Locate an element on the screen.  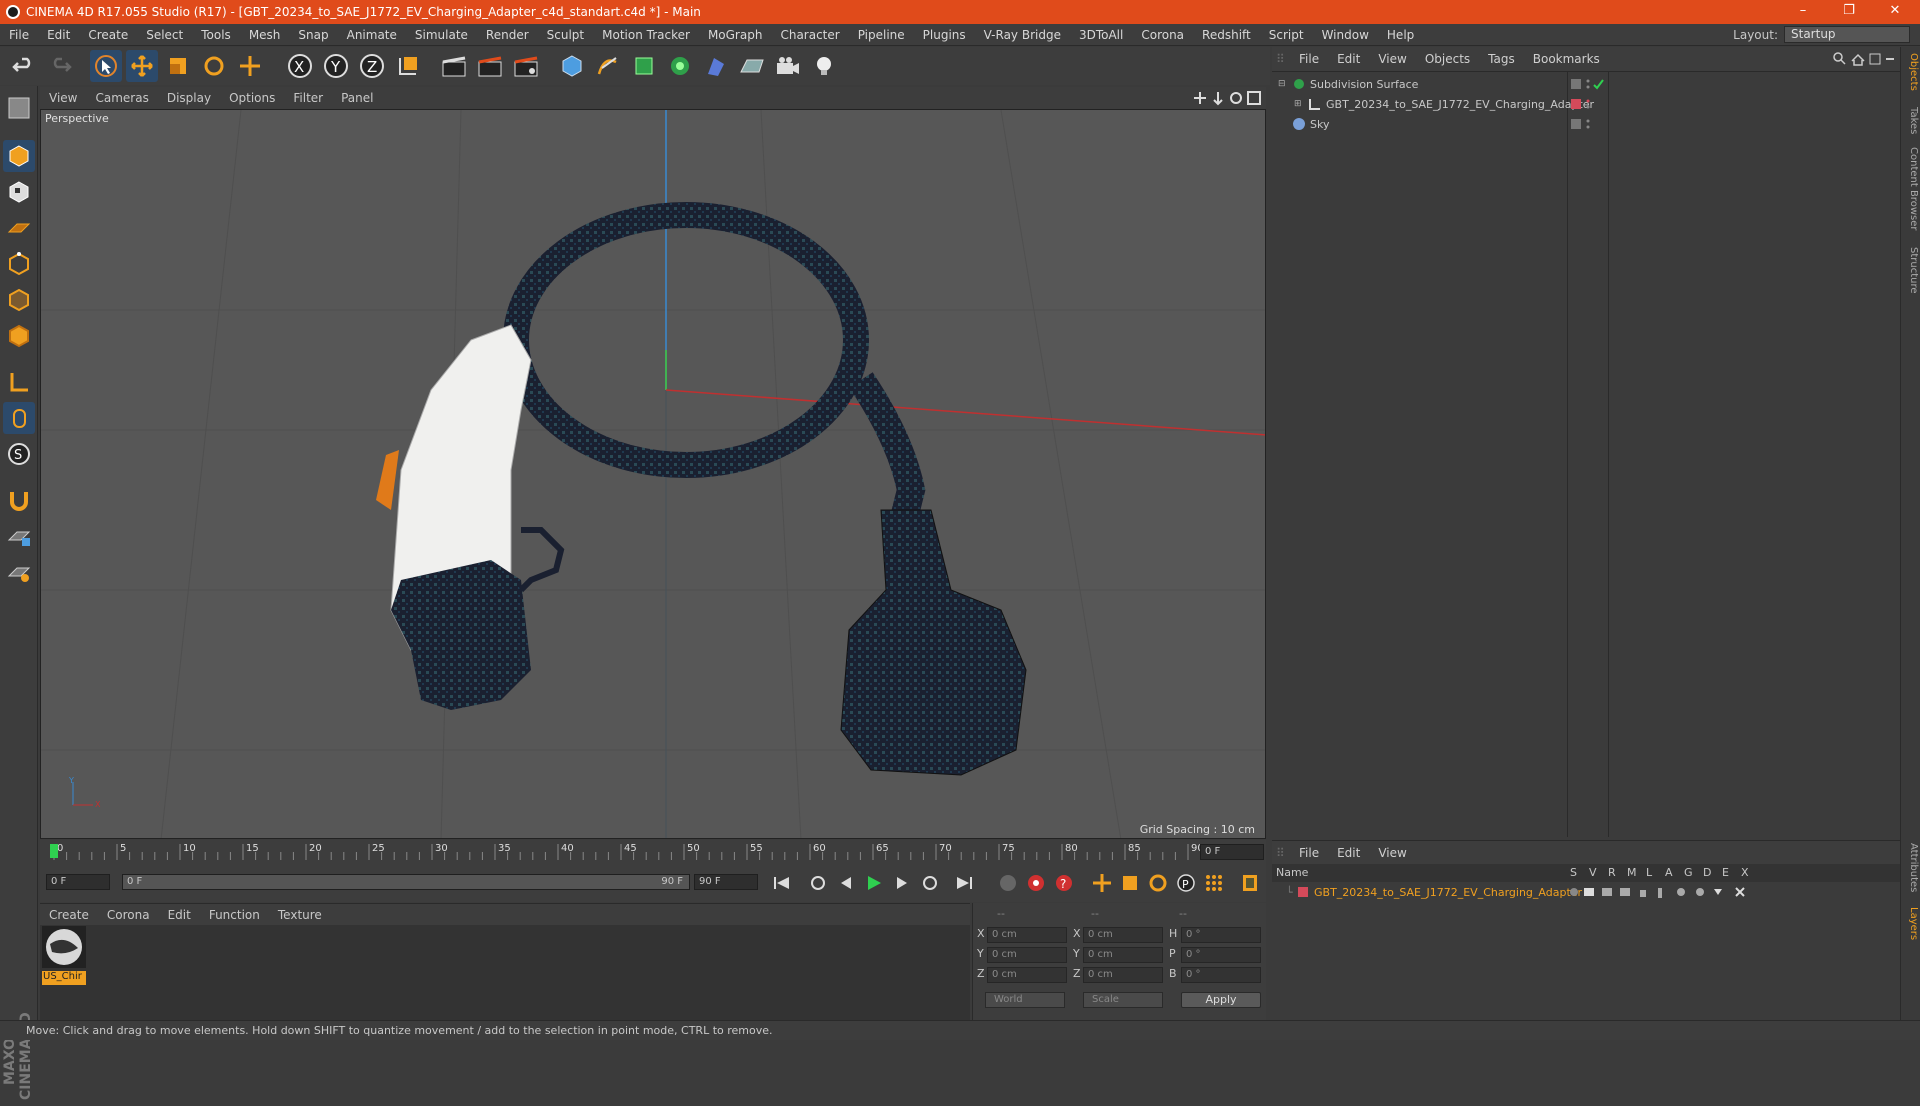
object-row-sky: Sky is located at coordinates (1586, 124).